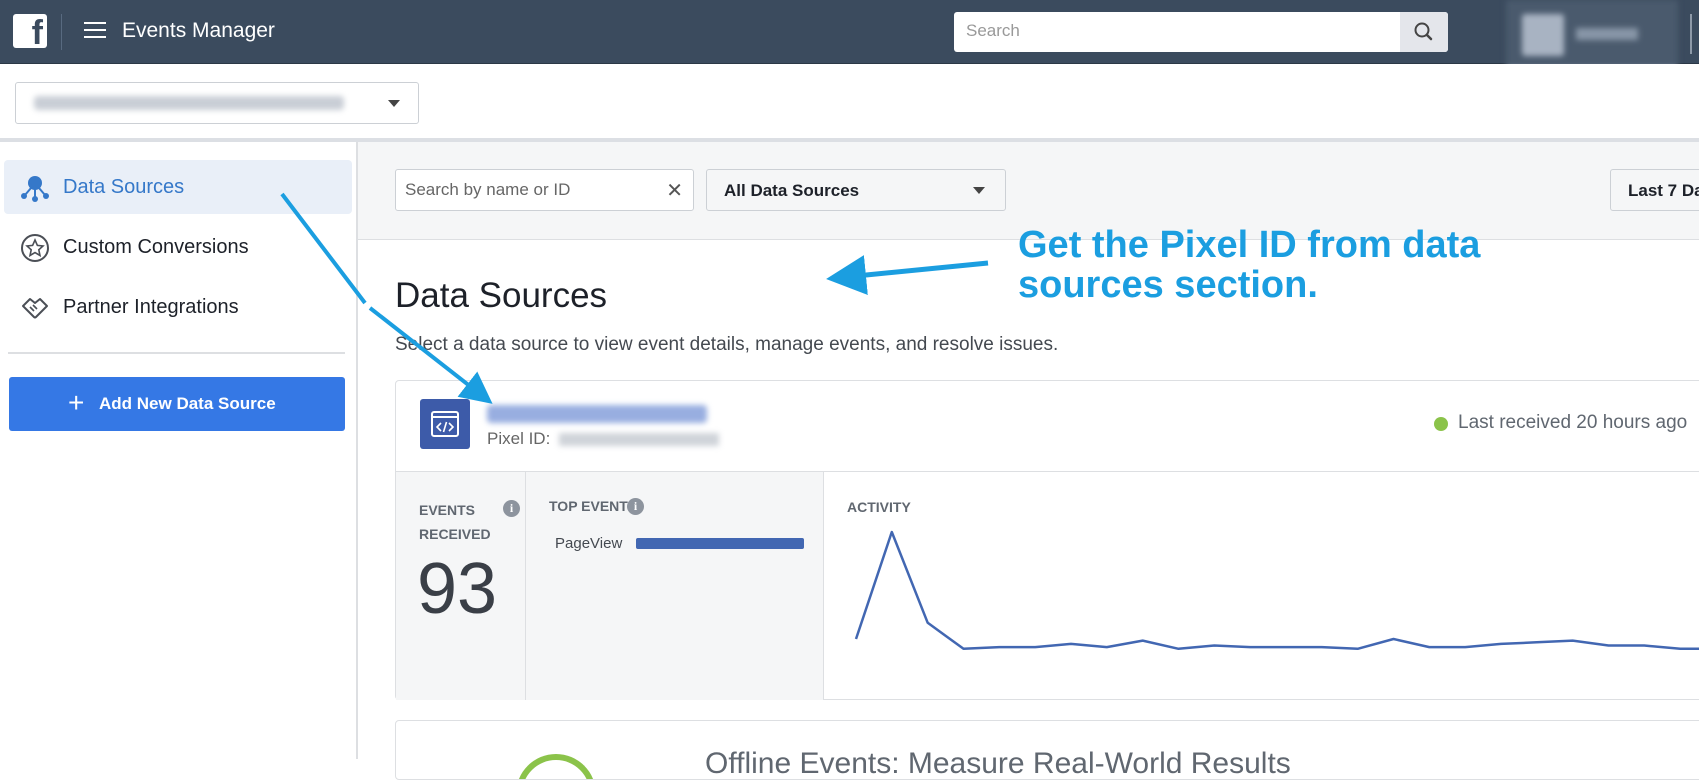  What do you see at coordinates (30, 33) in the screenshot?
I see `facebook-logo: f` at bounding box center [30, 33].